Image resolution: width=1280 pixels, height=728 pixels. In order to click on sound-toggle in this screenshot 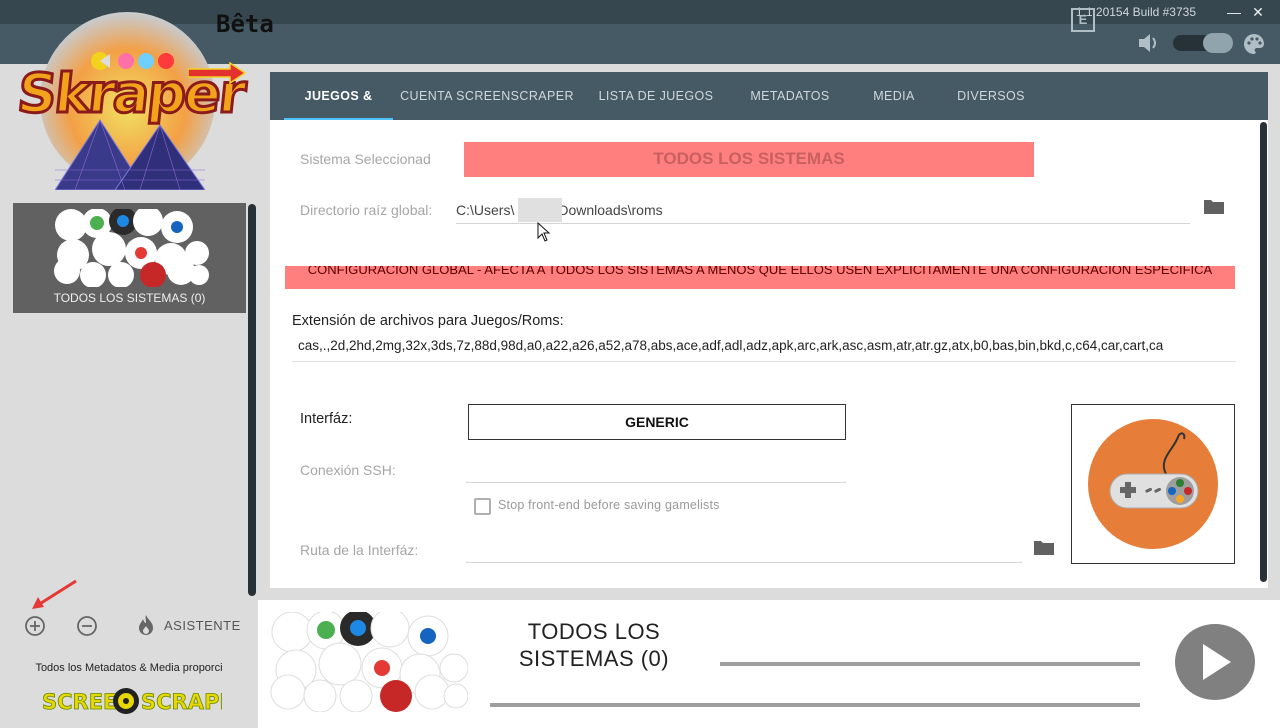, I will do `click(1203, 43)`.